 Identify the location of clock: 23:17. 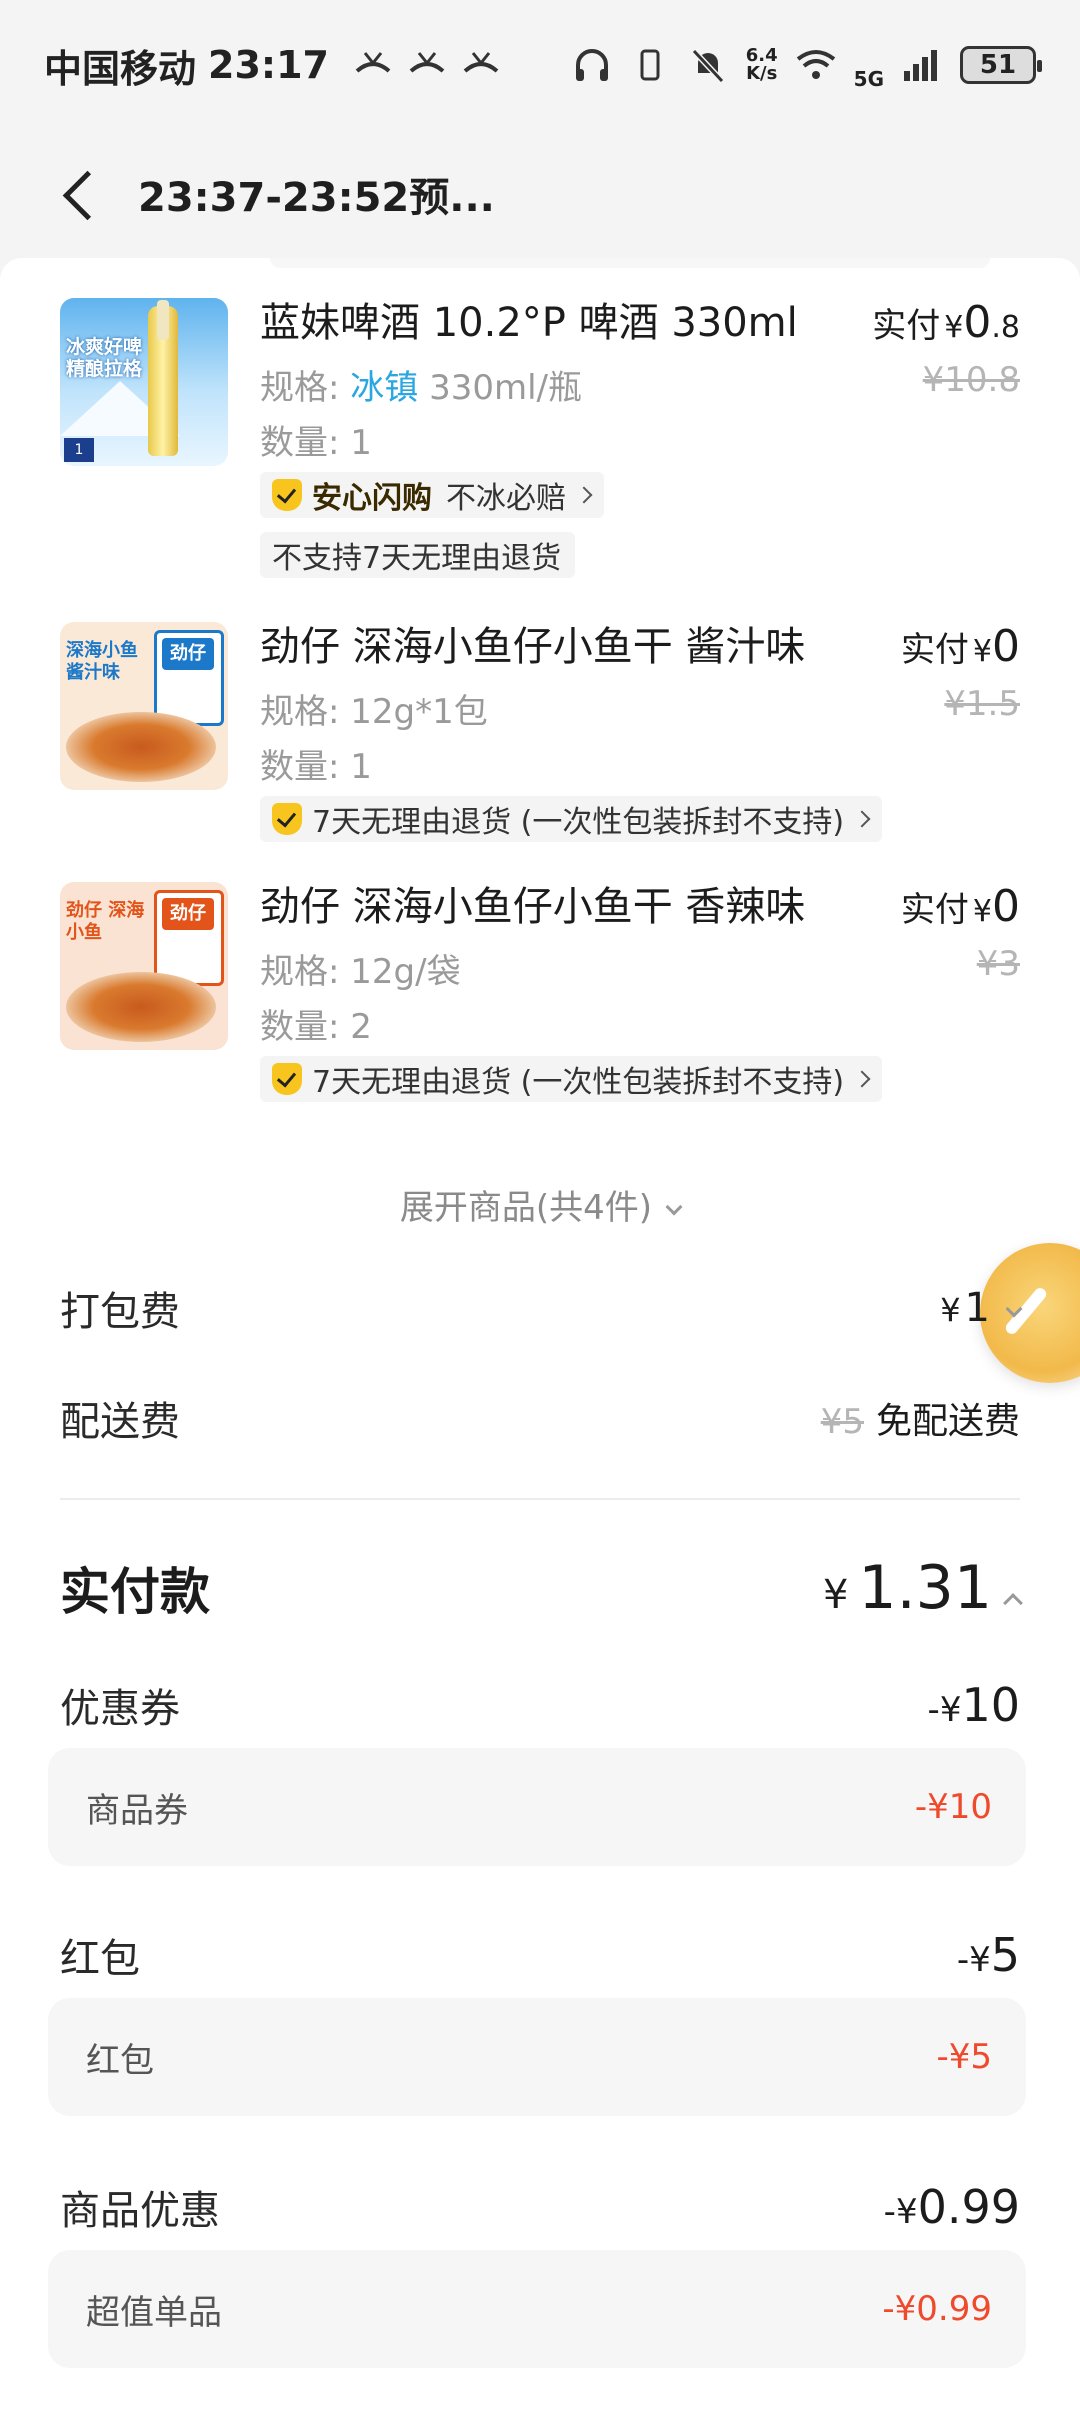
(268, 65).